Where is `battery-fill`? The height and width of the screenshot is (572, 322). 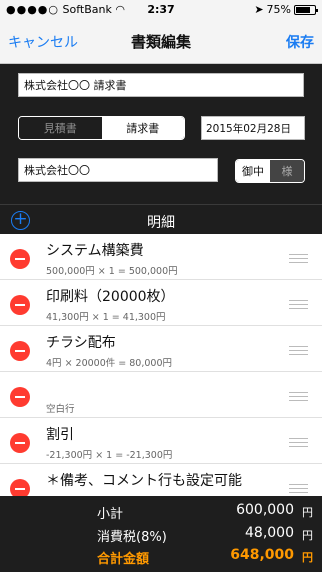
battery-fill is located at coordinates (303, 9).